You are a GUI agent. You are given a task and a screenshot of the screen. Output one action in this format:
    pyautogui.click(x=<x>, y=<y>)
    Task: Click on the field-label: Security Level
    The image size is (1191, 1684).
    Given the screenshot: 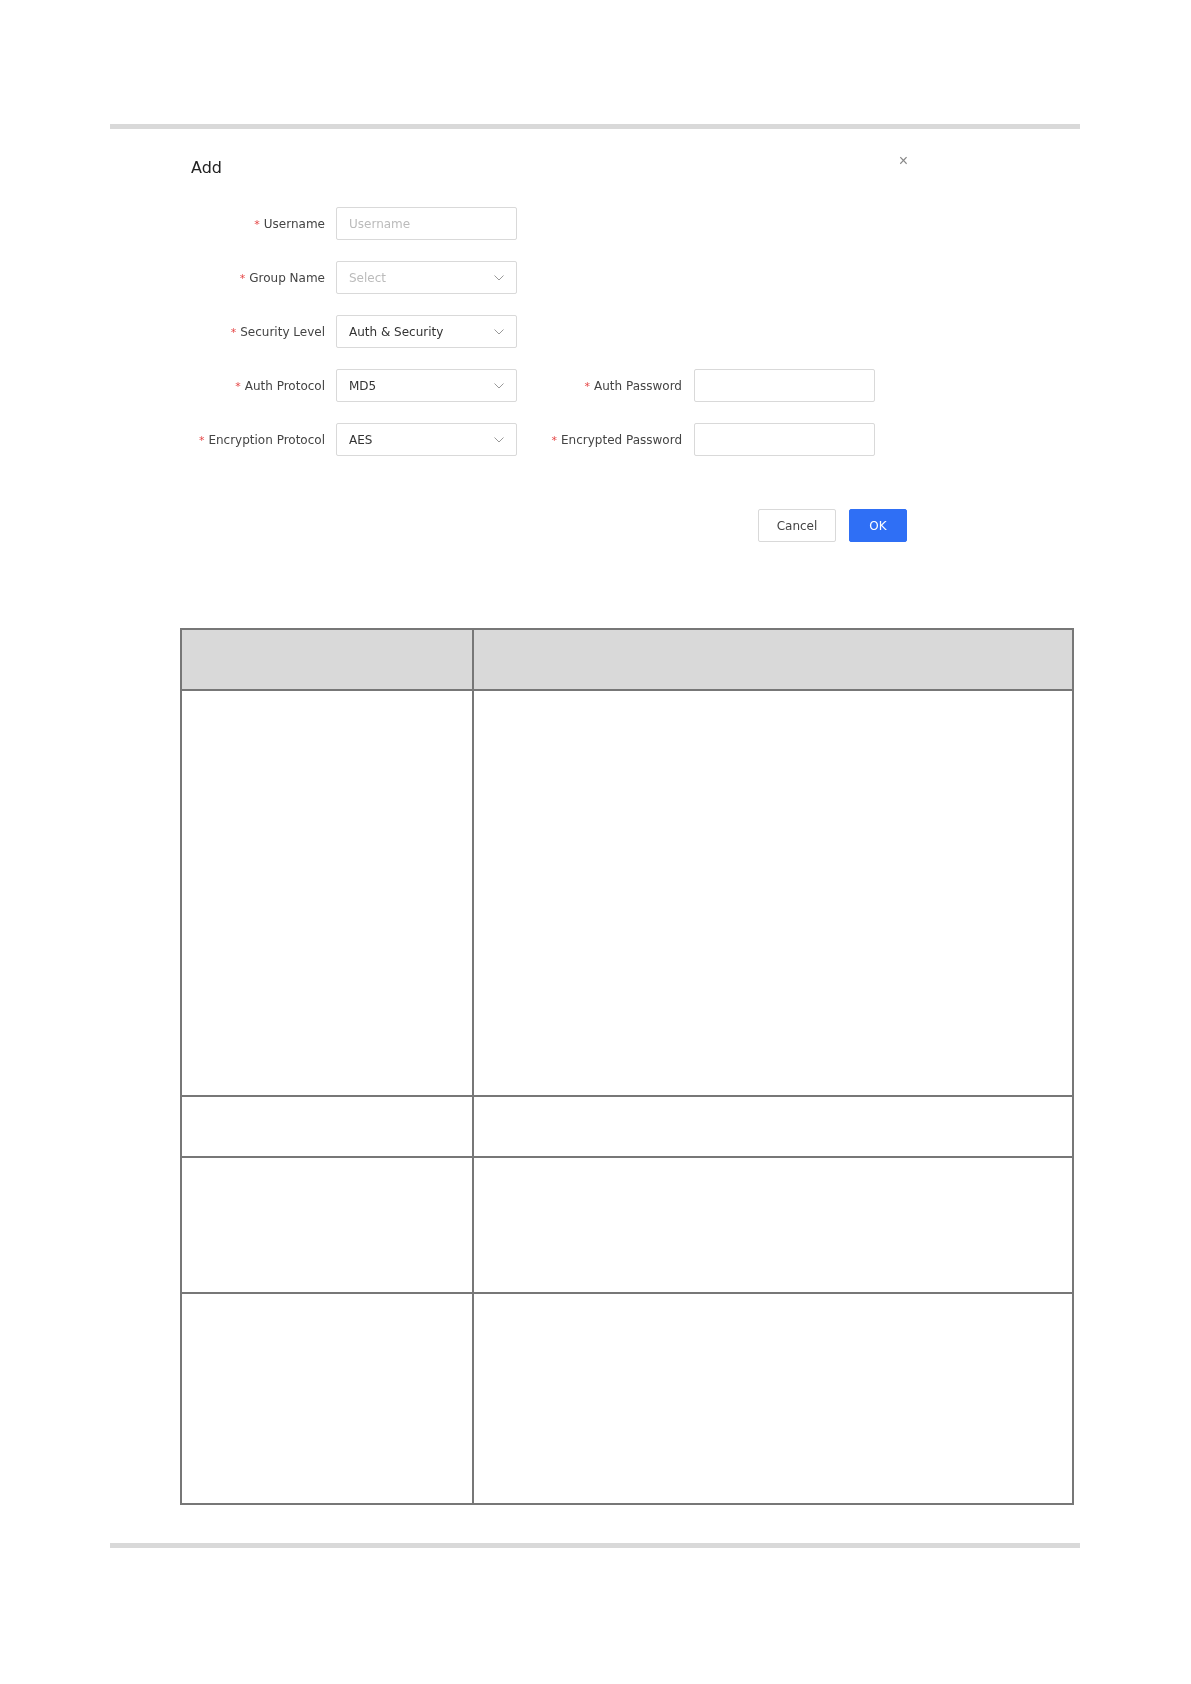 What is the action you would take?
    pyautogui.click(x=282, y=331)
    